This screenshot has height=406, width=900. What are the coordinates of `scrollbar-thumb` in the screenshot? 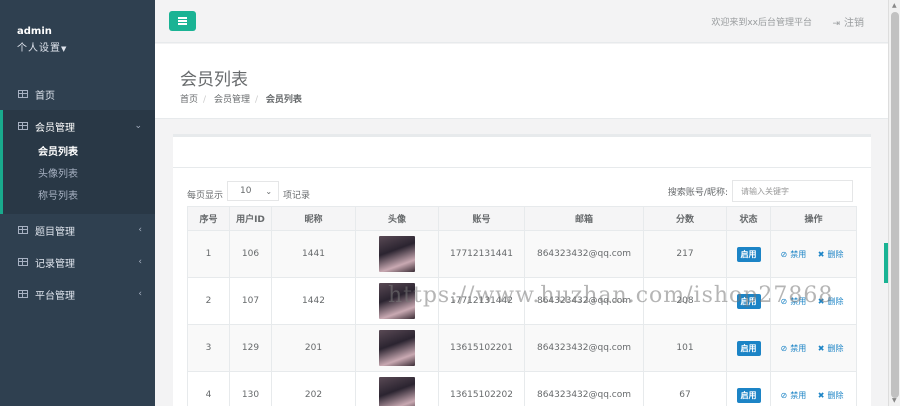 It's located at (895, 205).